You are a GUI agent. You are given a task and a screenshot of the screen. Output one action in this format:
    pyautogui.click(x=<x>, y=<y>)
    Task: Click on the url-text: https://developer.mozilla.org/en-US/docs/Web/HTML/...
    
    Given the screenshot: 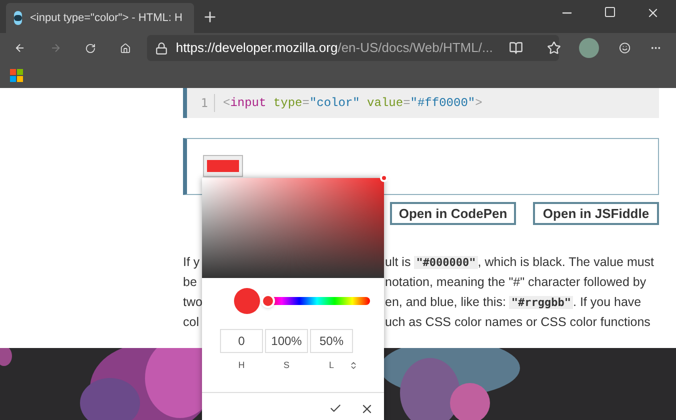 What is the action you would take?
    pyautogui.click(x=334, y=48)
    